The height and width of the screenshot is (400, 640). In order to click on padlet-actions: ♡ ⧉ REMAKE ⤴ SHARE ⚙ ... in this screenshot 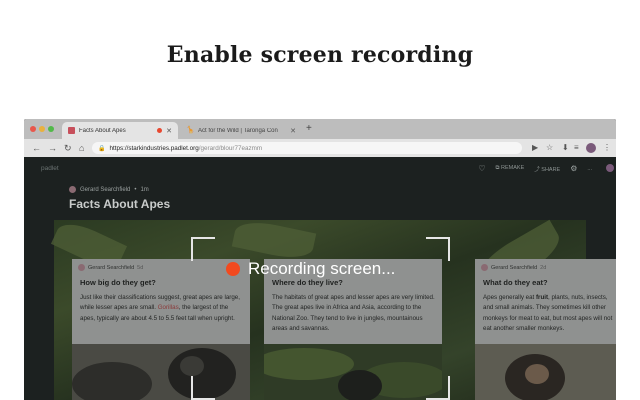, I will do `click(535, 168)`.